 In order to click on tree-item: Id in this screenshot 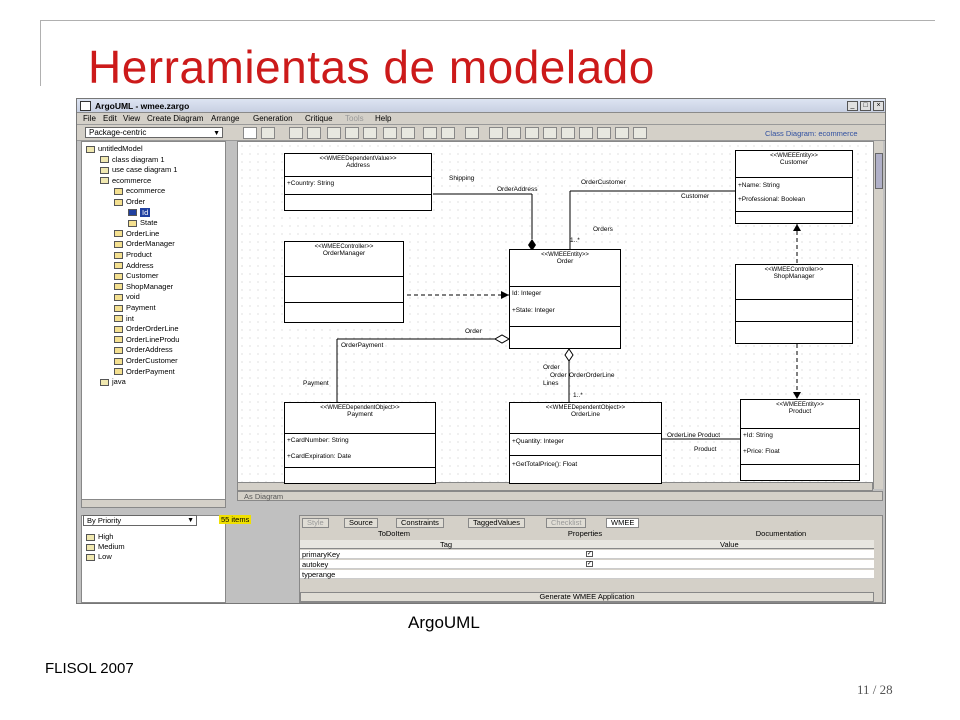, I will do `click(139, 212)`.